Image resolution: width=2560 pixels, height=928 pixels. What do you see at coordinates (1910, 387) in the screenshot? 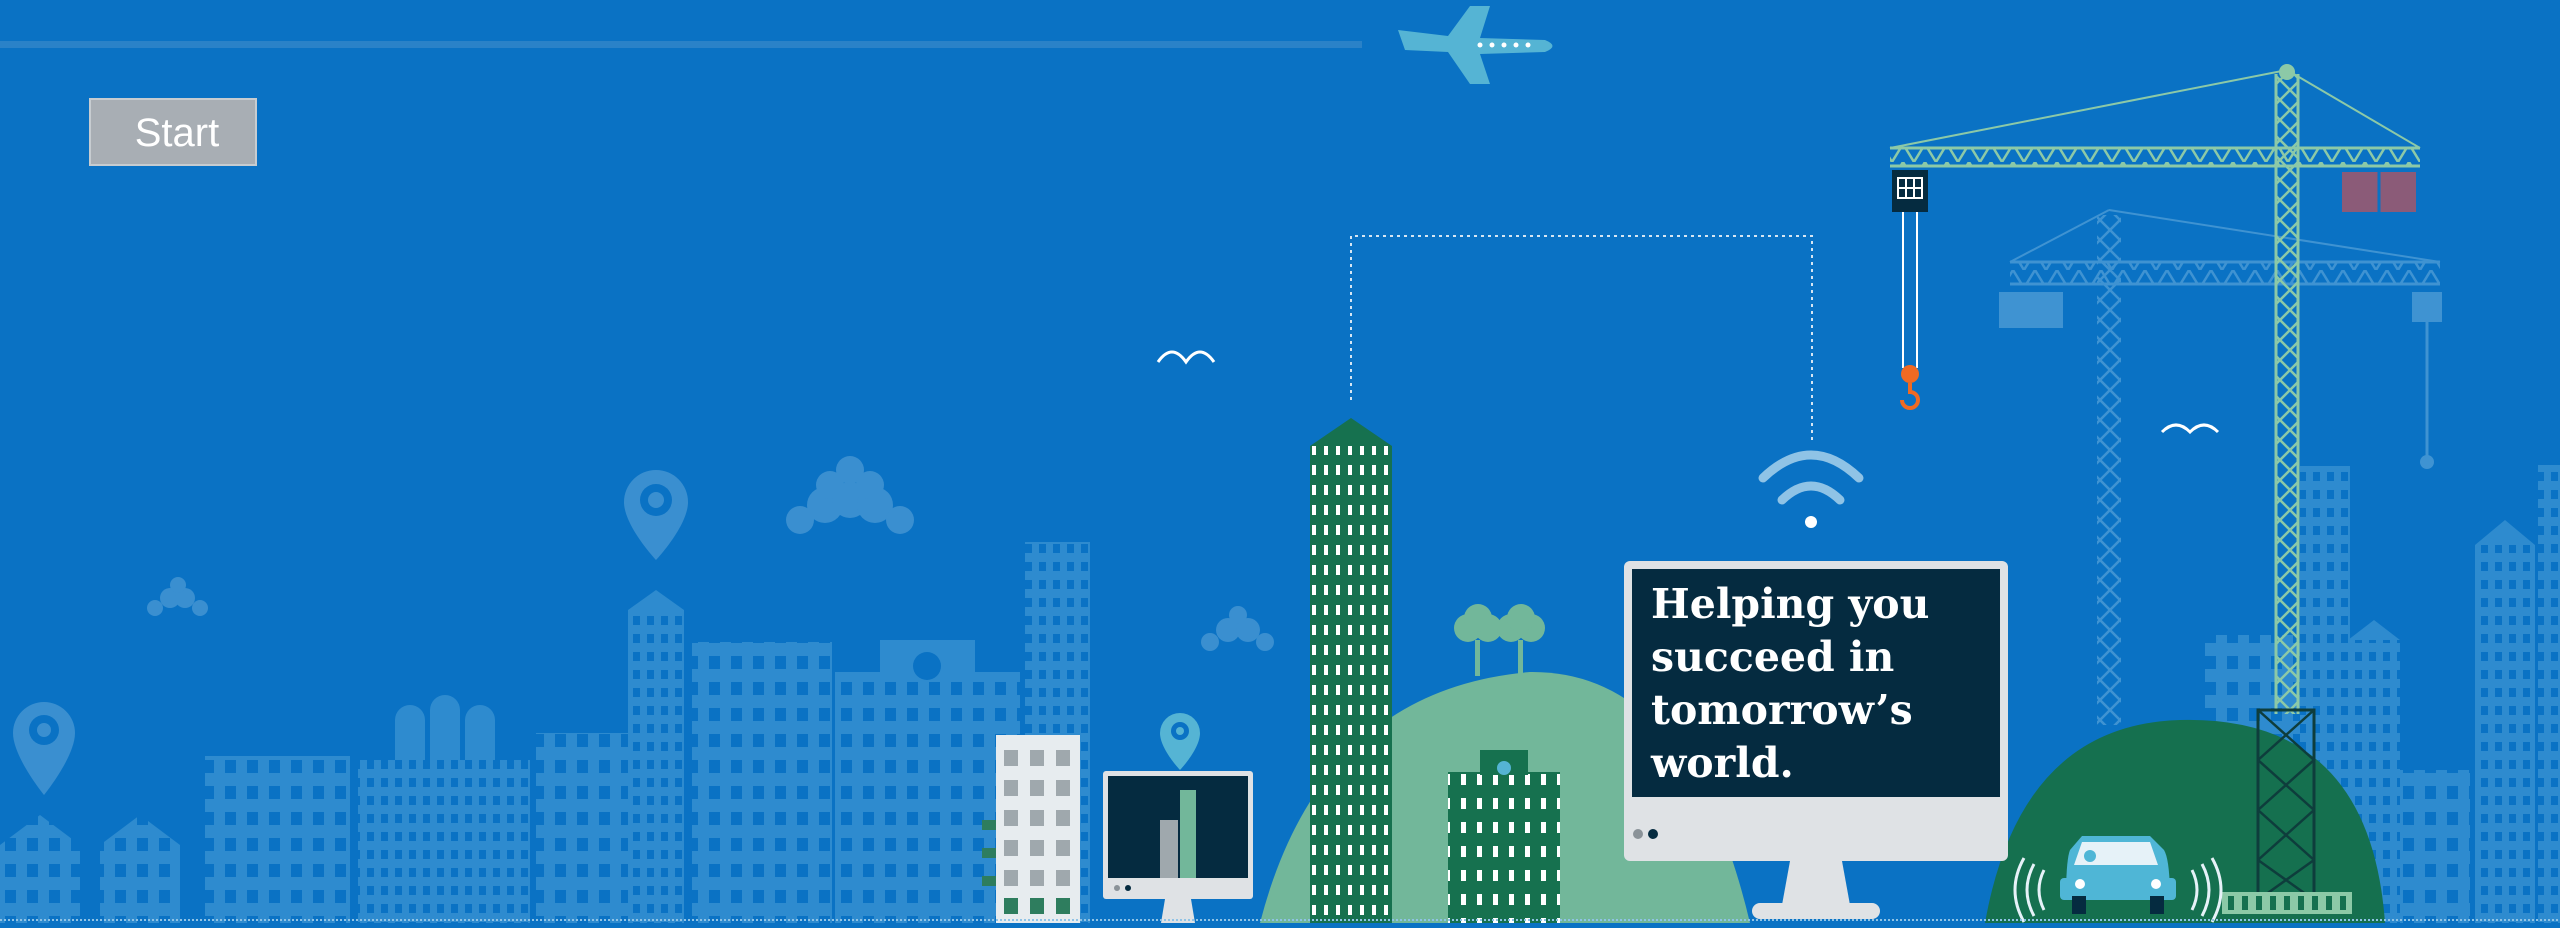
I see `crane-hook-icon` at bounding box center [1910, 387].